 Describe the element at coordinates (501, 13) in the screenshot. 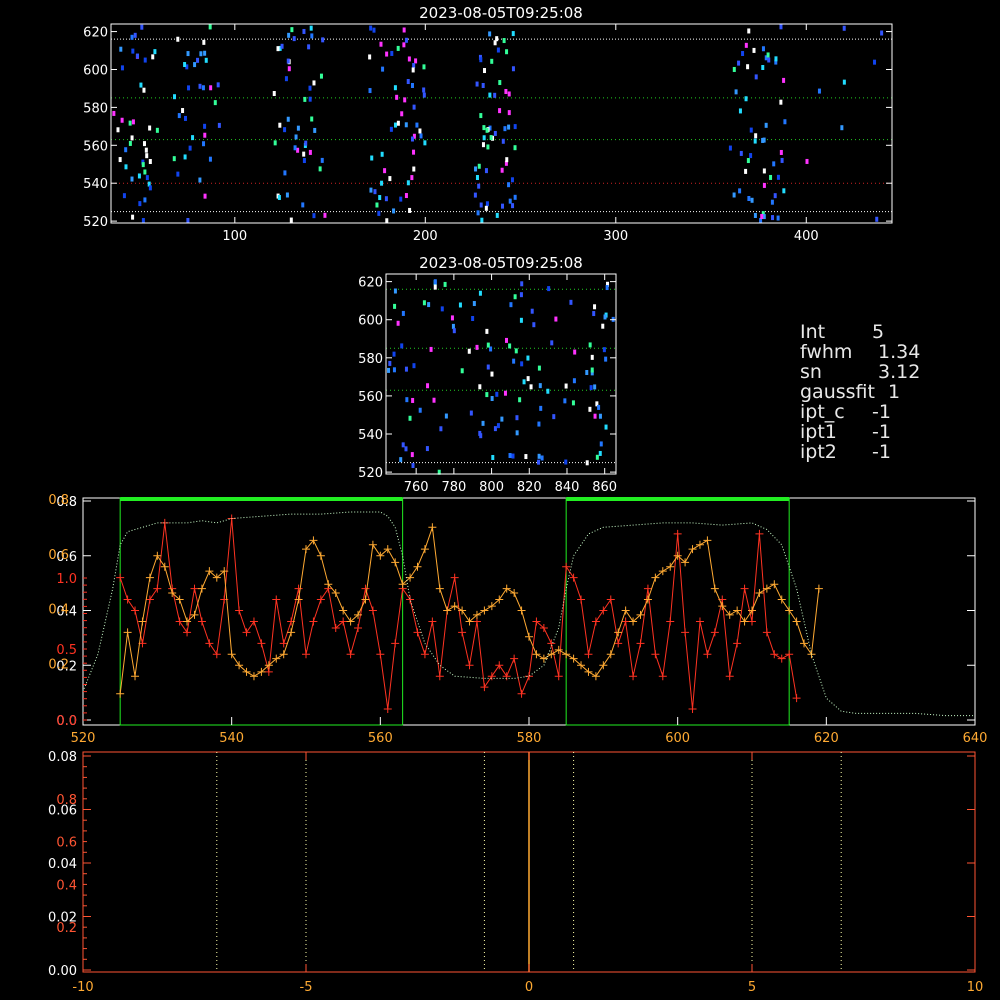

I see `top-panel-title: 2023-08-05T09:25:08` at that location.